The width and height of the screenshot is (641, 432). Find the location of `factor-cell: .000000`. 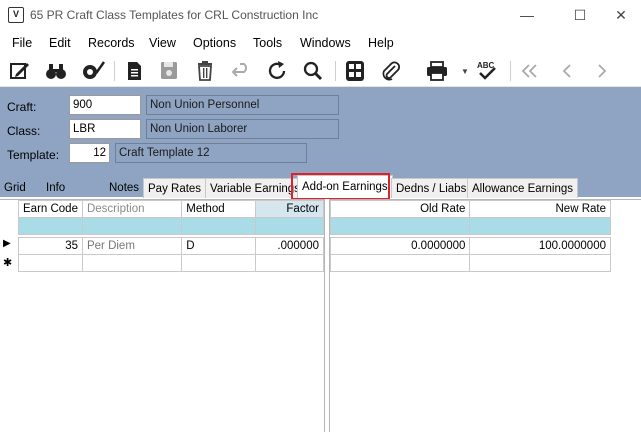

factor-cell: .000000 is located at coordinates (289, 246).